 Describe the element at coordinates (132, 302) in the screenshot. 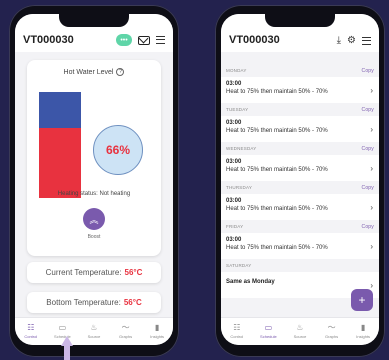

I see `bottom-temperature-value: 56°C` at that location.